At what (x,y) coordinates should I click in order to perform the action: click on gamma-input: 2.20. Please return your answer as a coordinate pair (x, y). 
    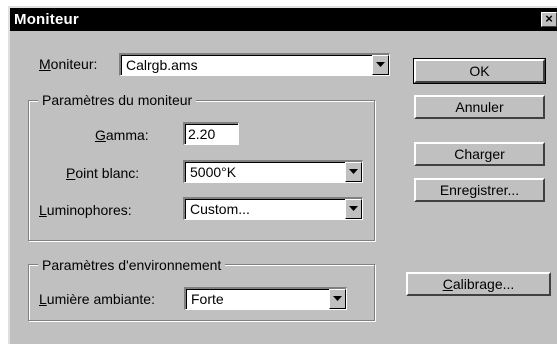
    Looking at the image, I should click on (211, 133).